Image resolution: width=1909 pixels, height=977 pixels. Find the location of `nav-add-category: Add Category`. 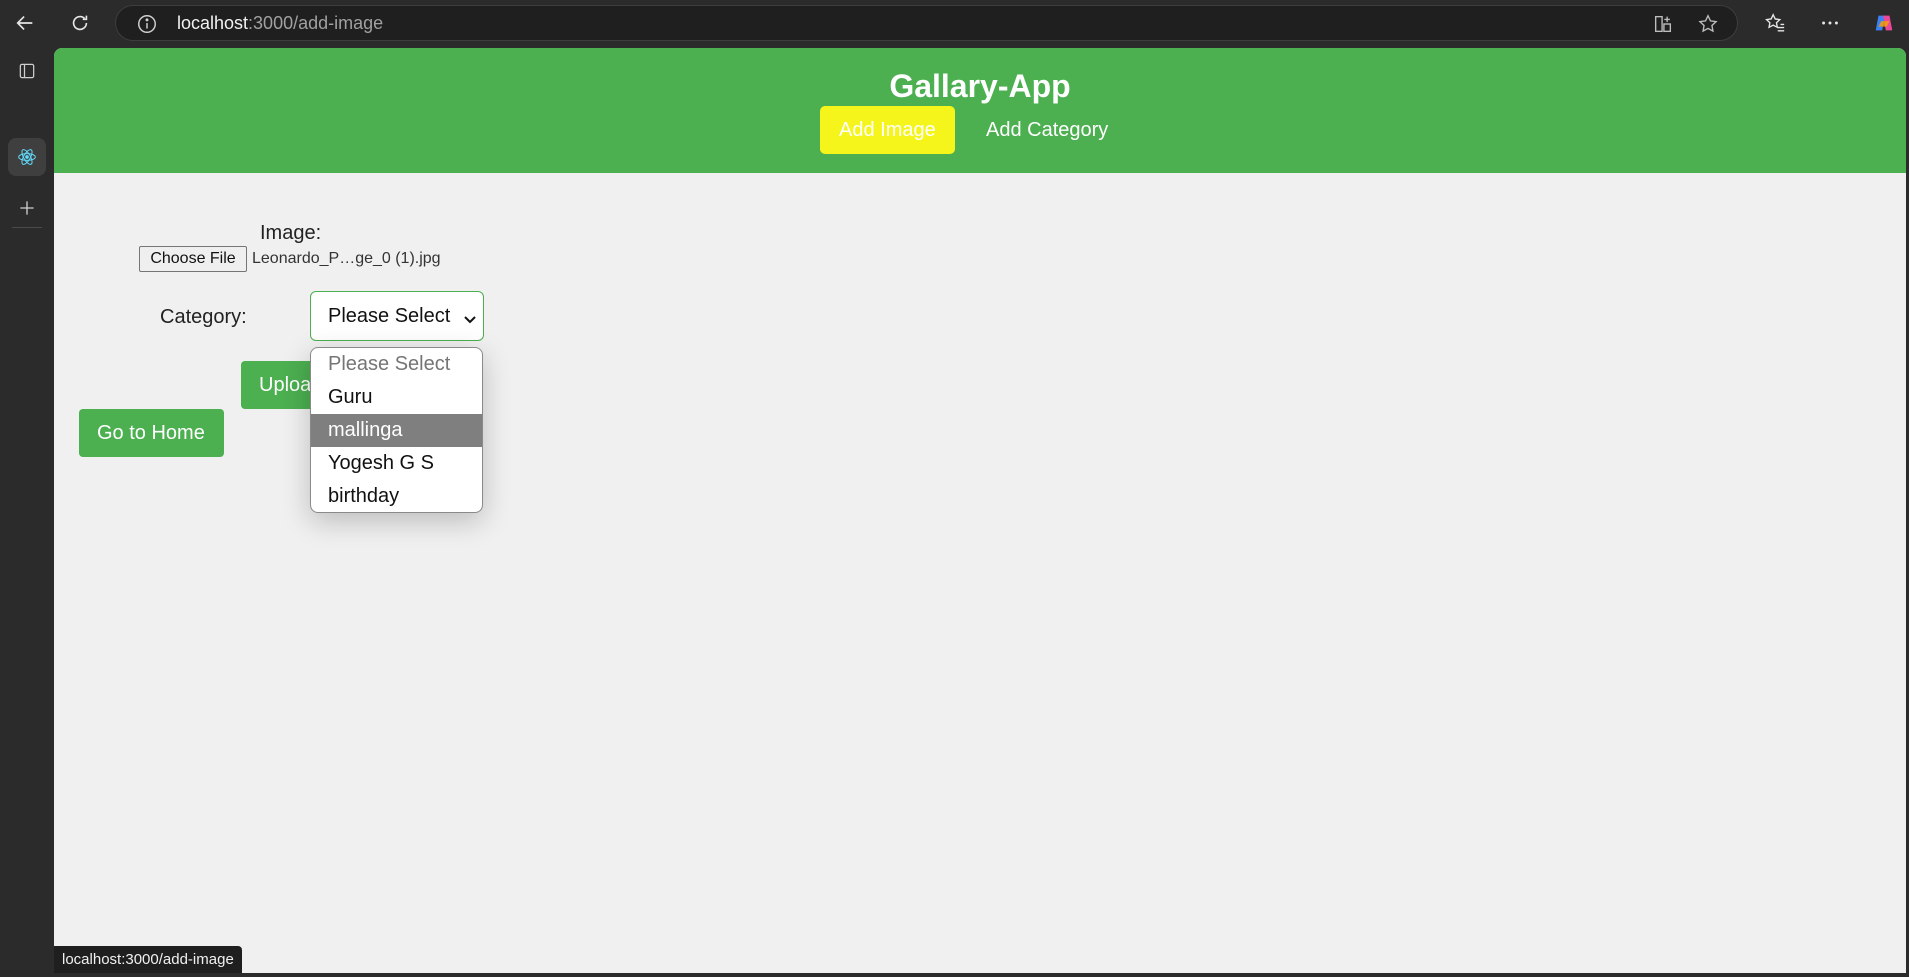

nav-add-category: Add Category is located at coordinates (1047, 130).